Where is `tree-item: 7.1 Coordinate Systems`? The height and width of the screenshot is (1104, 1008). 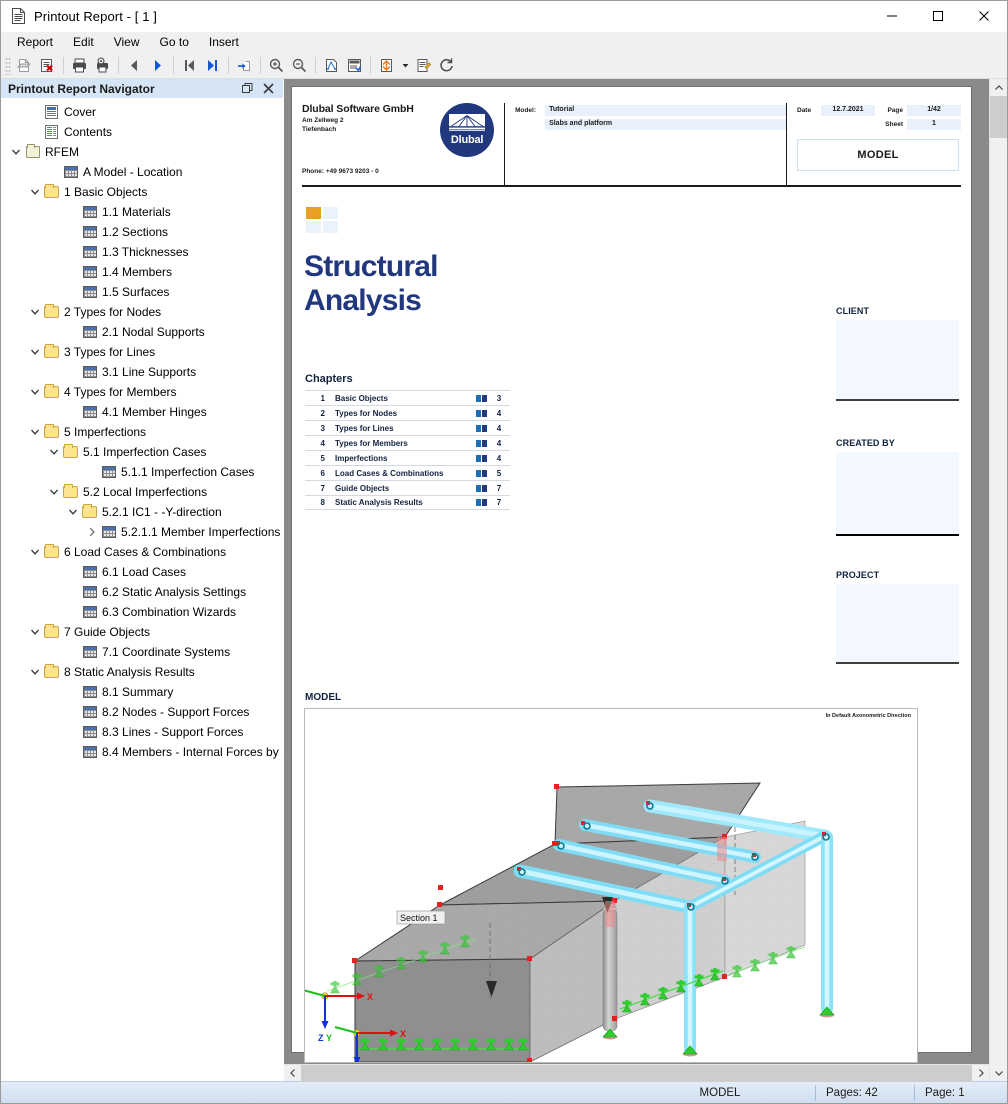 tree-item: 7.1 Coordinate Systems is located at coordinates (142, 652).